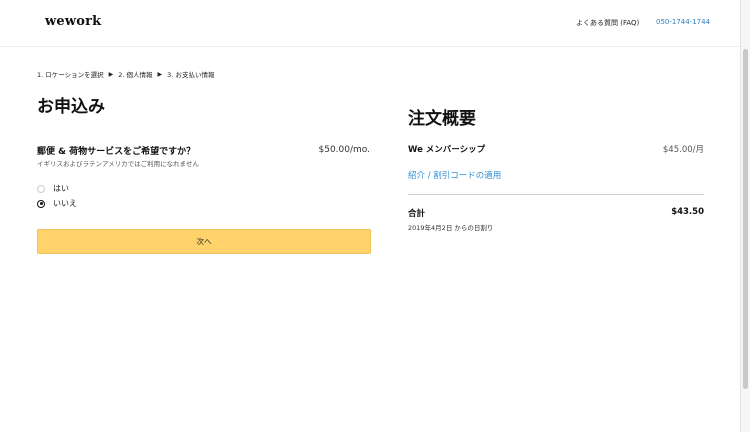 The width and height of the screenshot is (750, 432). I want to click on page-scrollbar, so click(745, 216).